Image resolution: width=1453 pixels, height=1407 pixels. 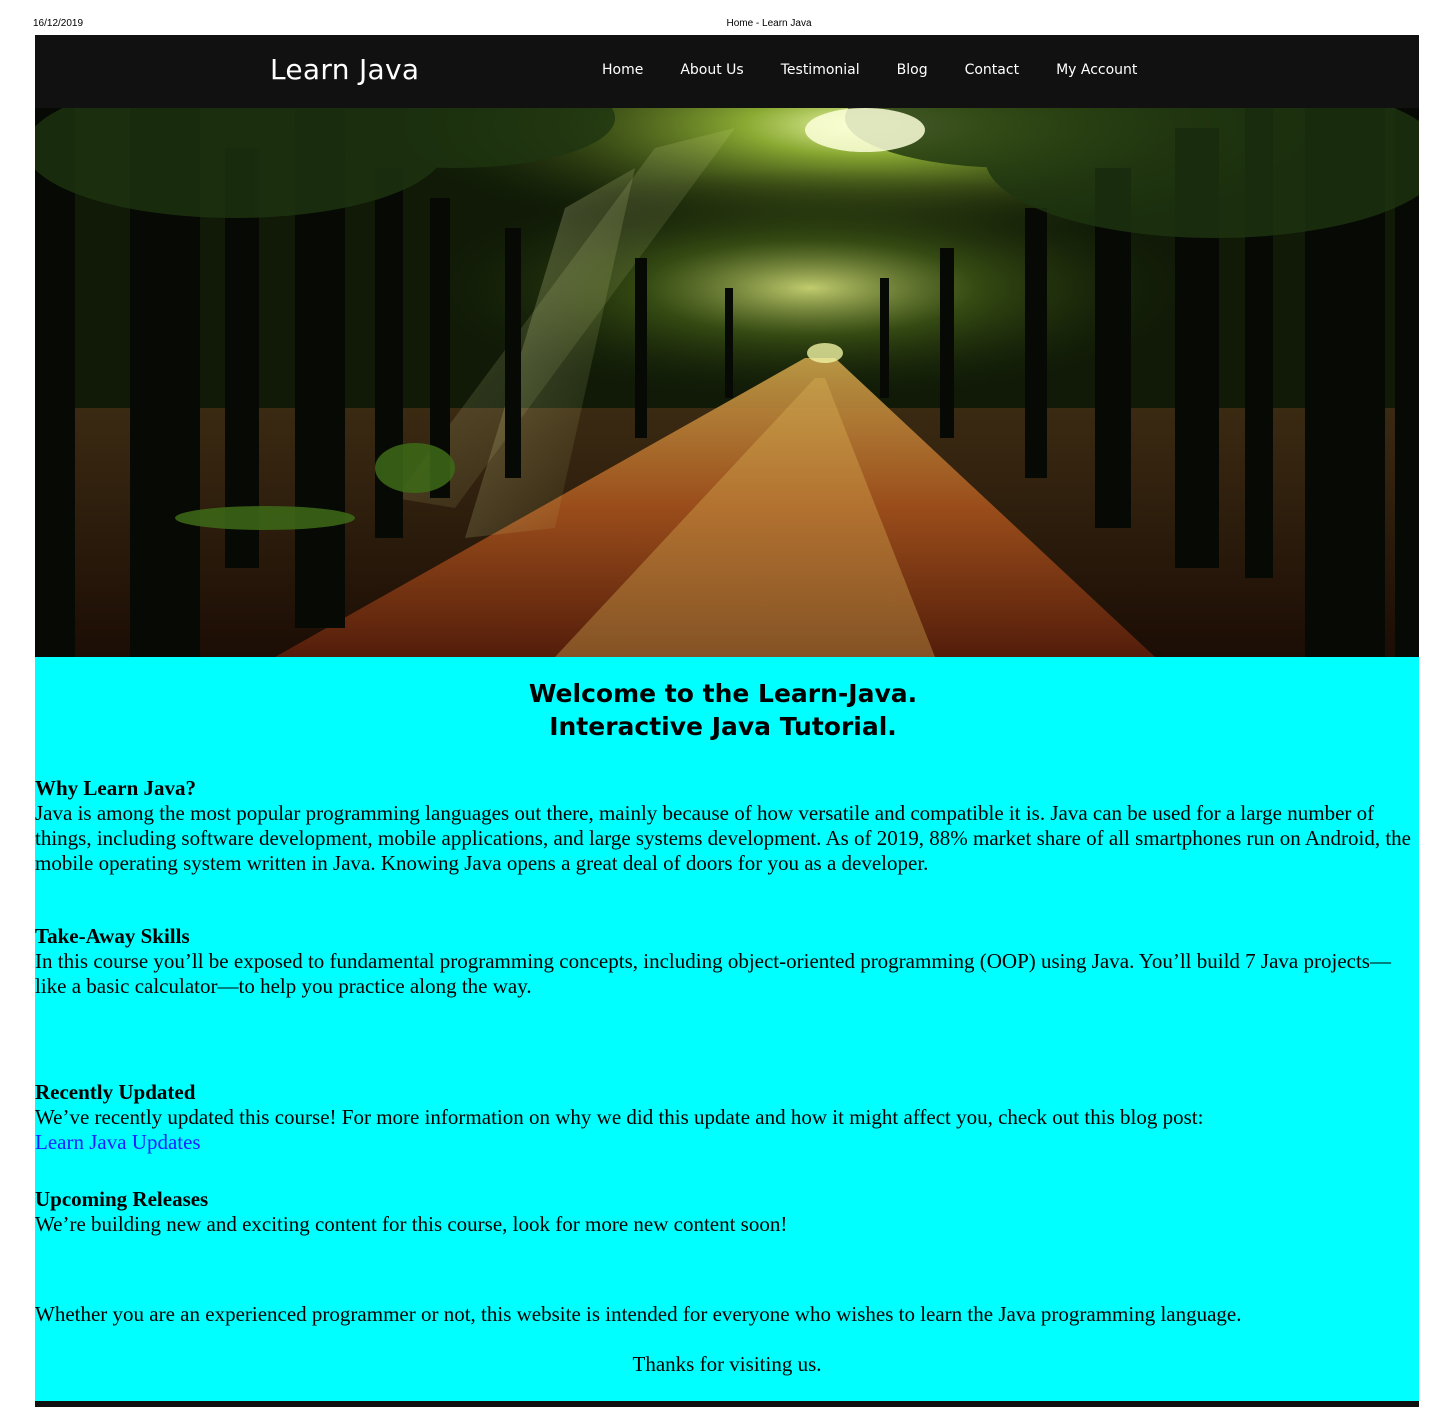 I want to click on site-logo: Learn Java, so click(x=344, y=69).